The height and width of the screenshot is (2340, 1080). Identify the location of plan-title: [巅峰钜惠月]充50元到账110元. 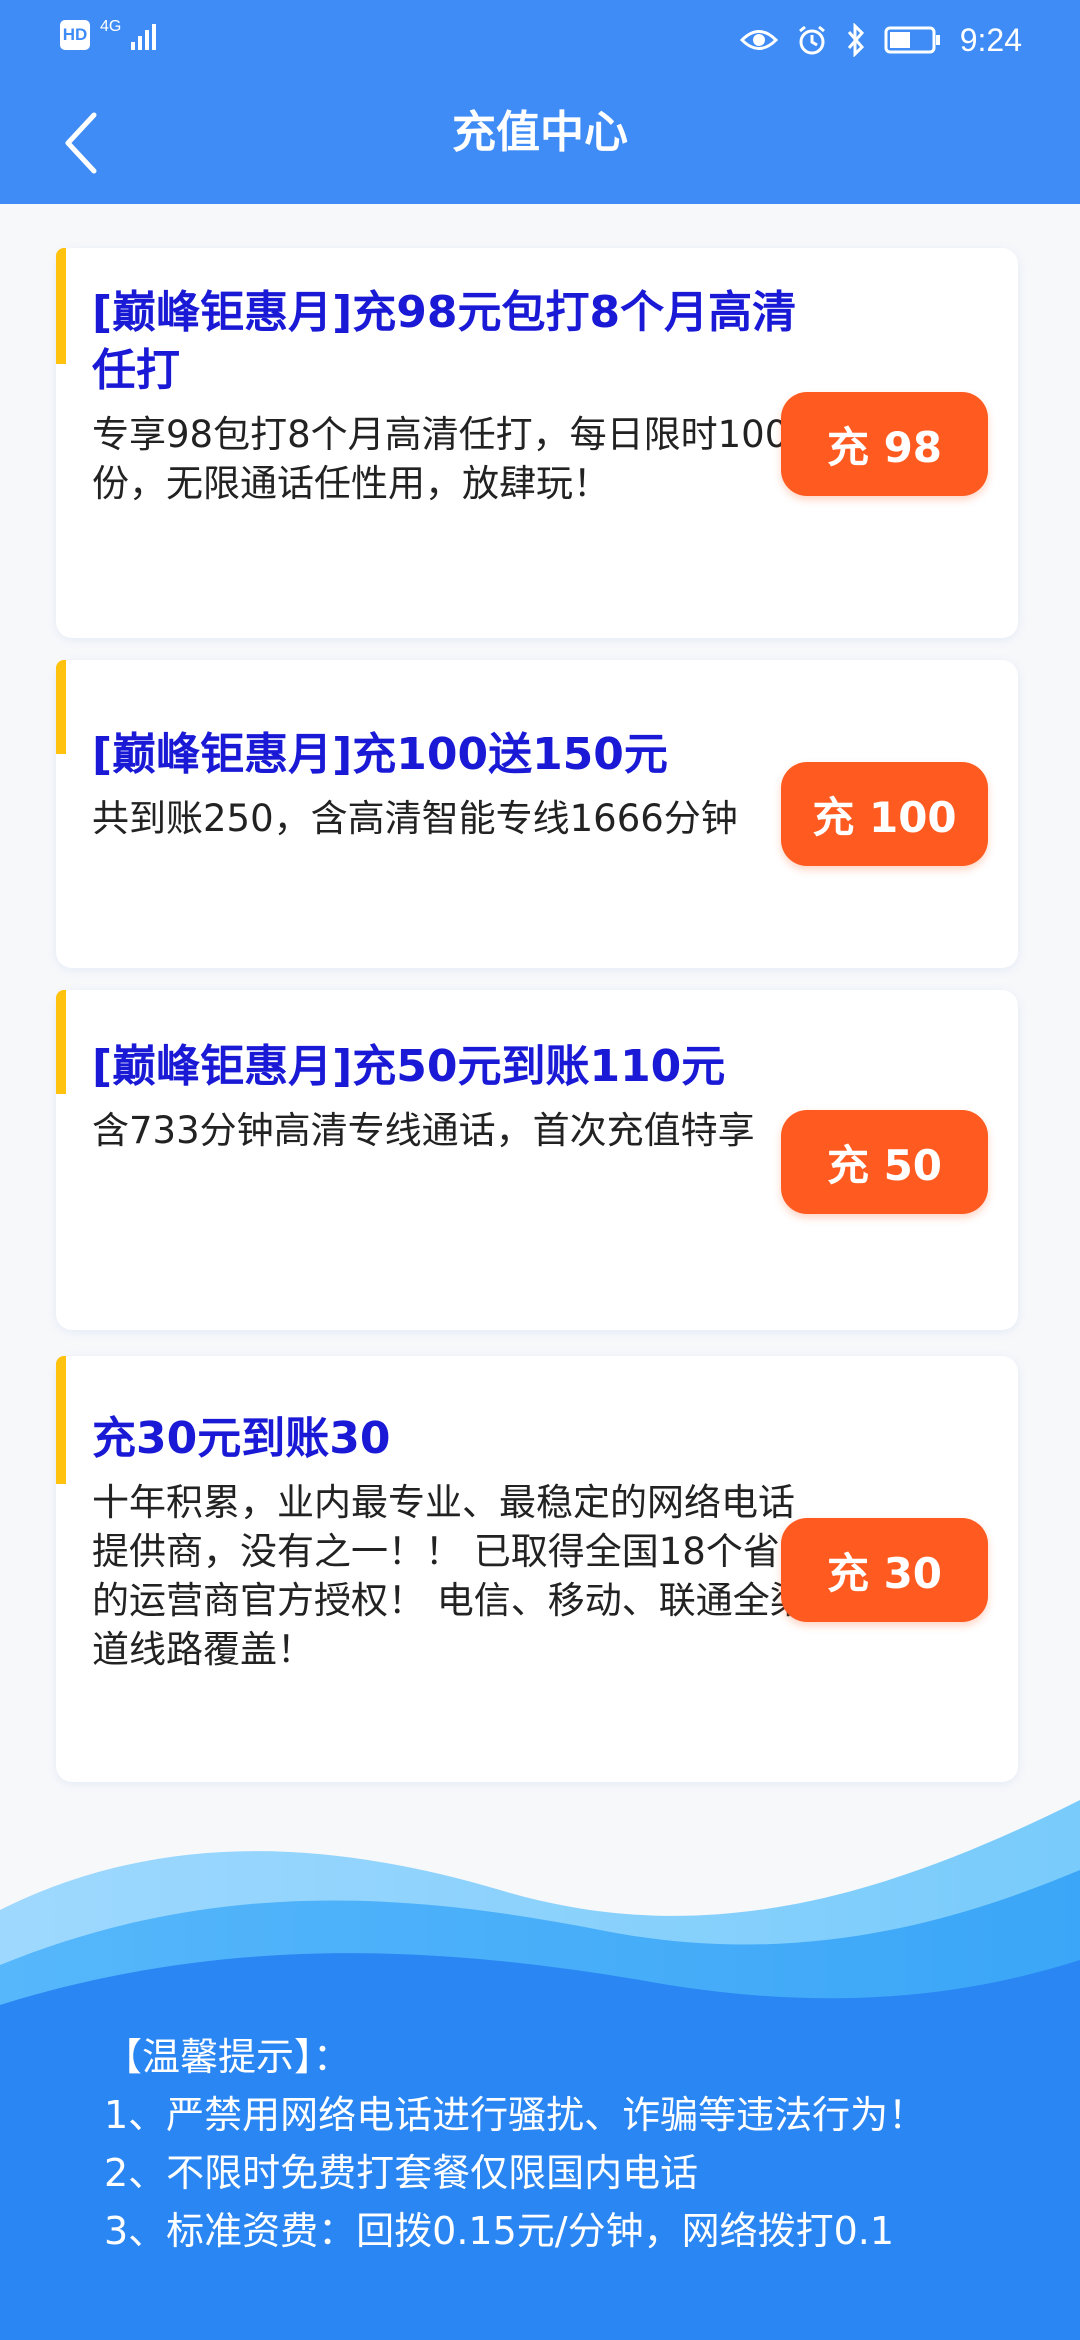
(409, 1066).